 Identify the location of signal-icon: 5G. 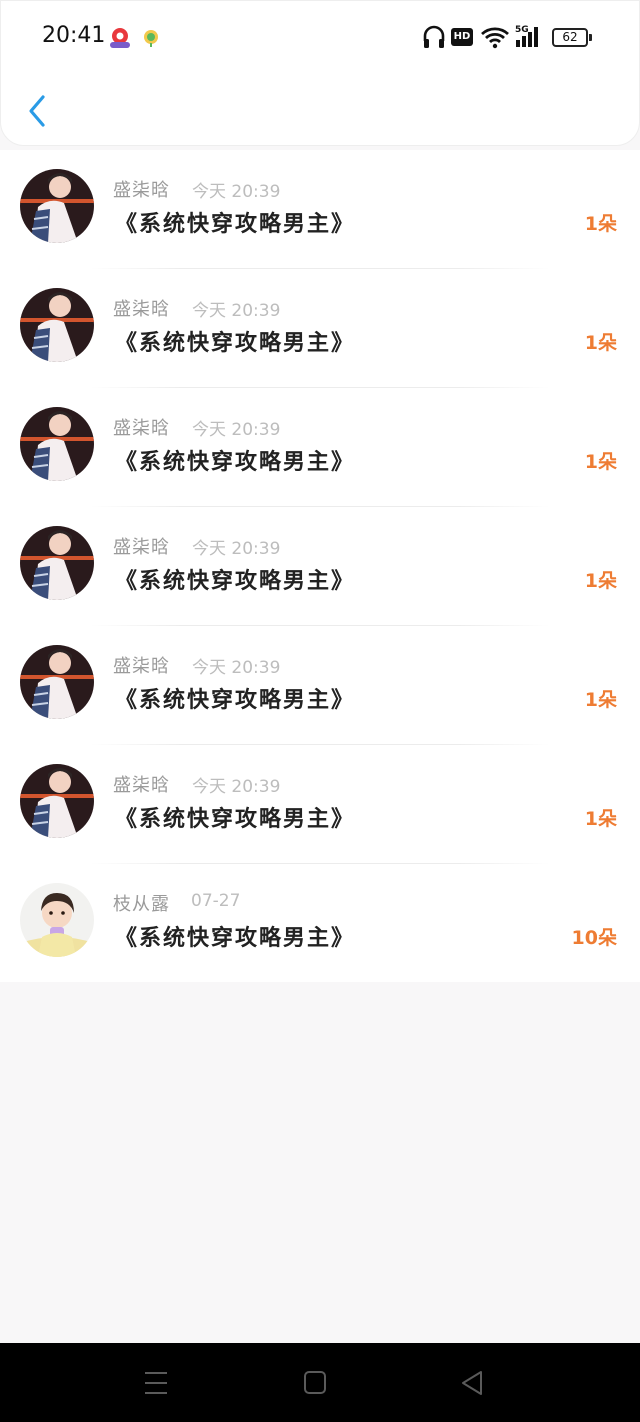
(529, 37).